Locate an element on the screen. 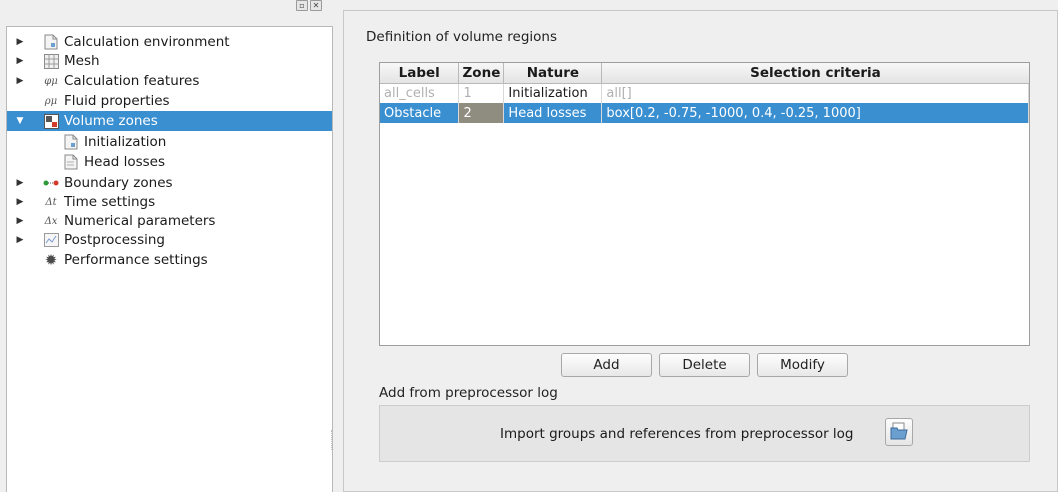 The width and height of the screenshot is (1058, 492). tree-item-volume-zones: ▼ Volume zones is located at coordinates (169, 121).